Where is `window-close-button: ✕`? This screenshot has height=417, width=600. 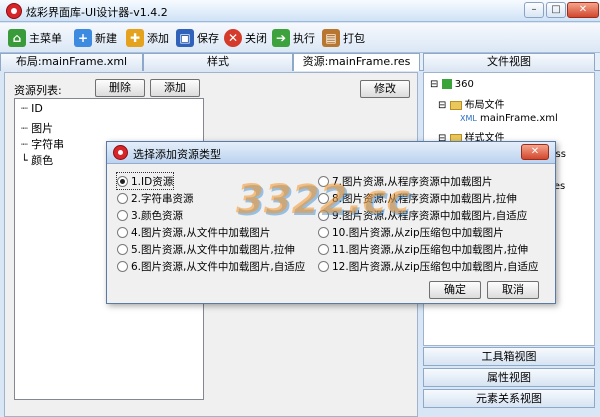 window-close-button: ✕ is located at coordinates (583, 10).